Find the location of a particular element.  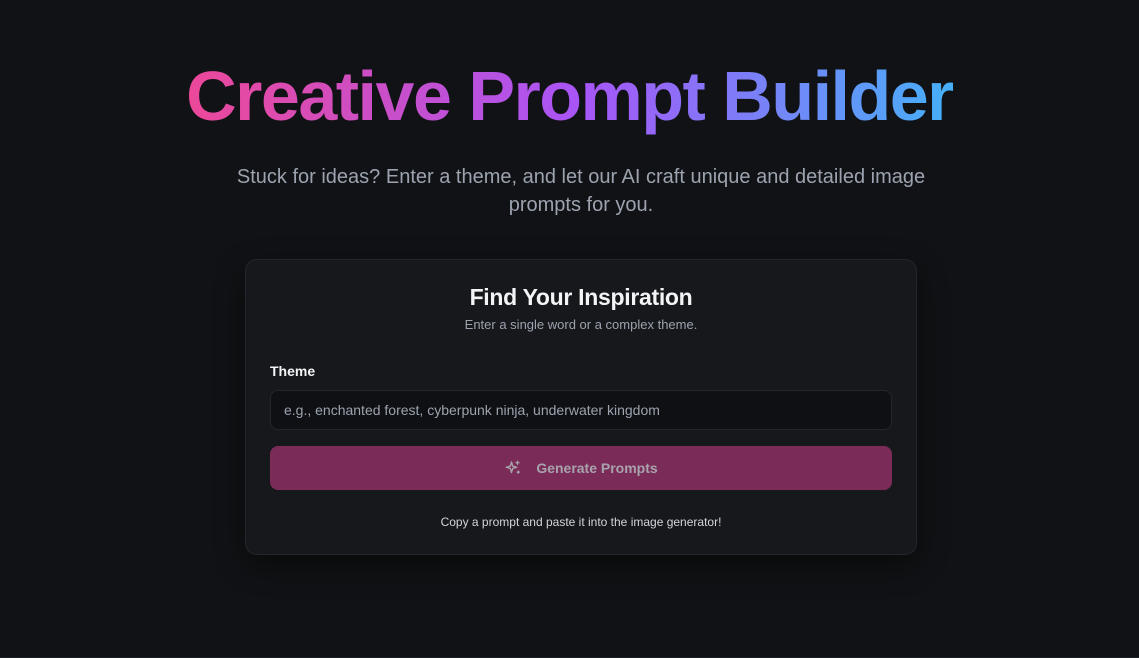

card-title: Find Your Inspiration is located at coordinates (581, 297).